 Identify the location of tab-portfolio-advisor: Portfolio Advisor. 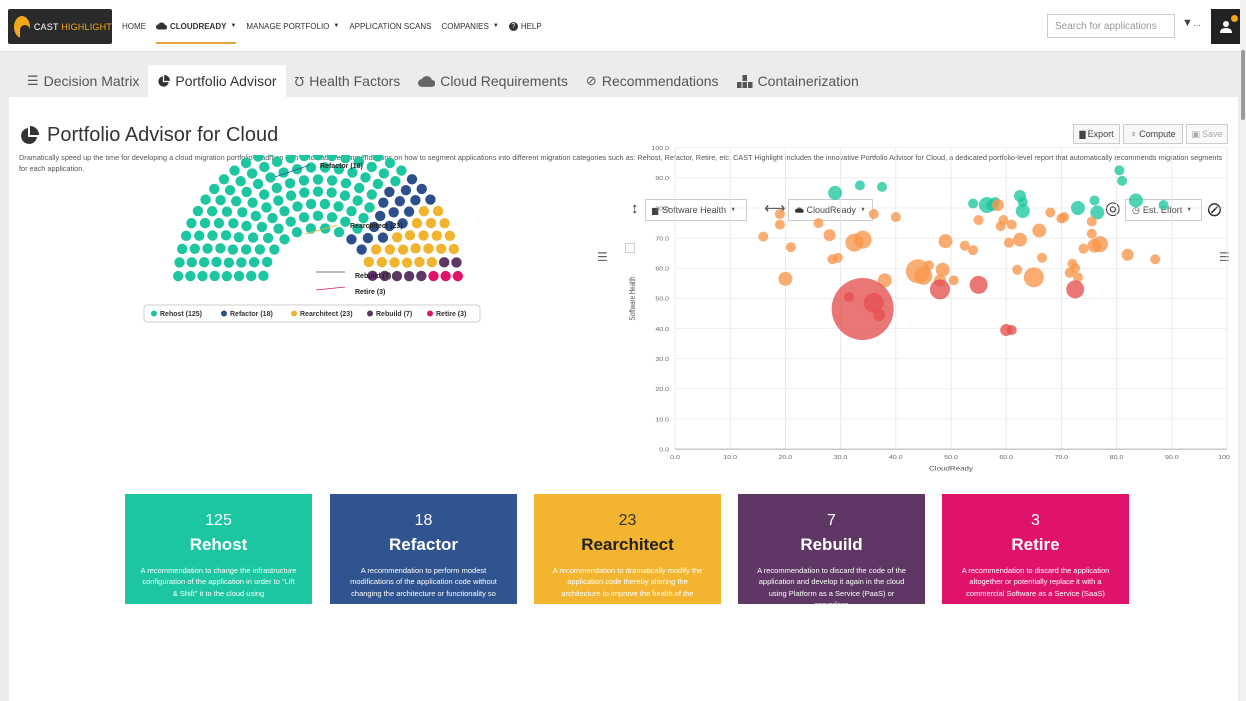
(217, 81).